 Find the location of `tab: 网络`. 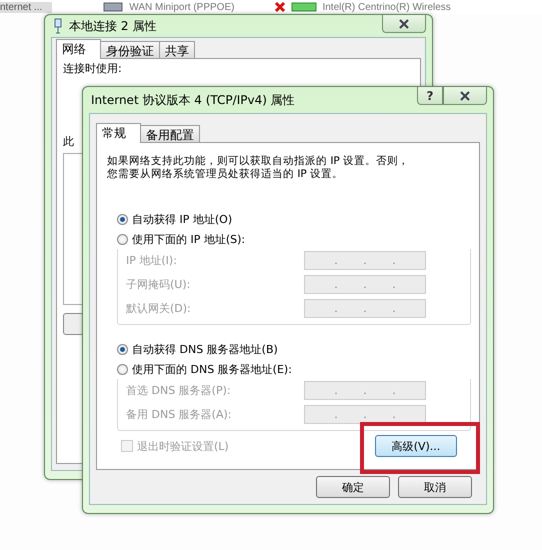

tab: 网络 is located at coordinates (78, 49).